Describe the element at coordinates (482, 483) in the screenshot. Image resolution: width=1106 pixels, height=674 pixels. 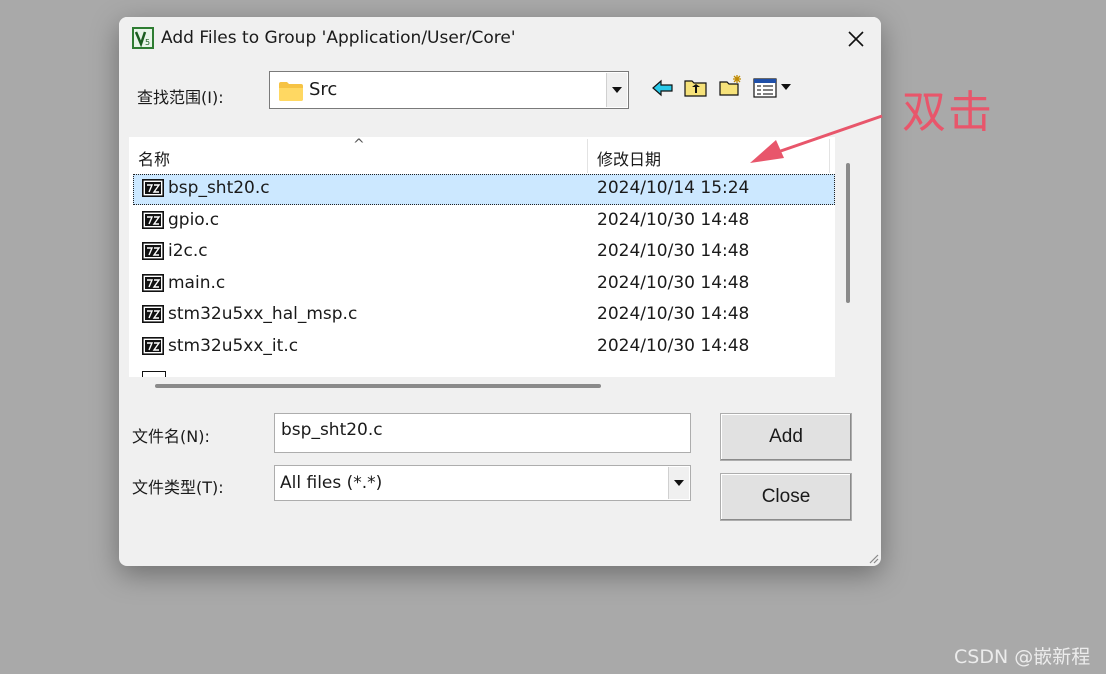
I see `filetype-combobox: All files (*.*)` at that location.